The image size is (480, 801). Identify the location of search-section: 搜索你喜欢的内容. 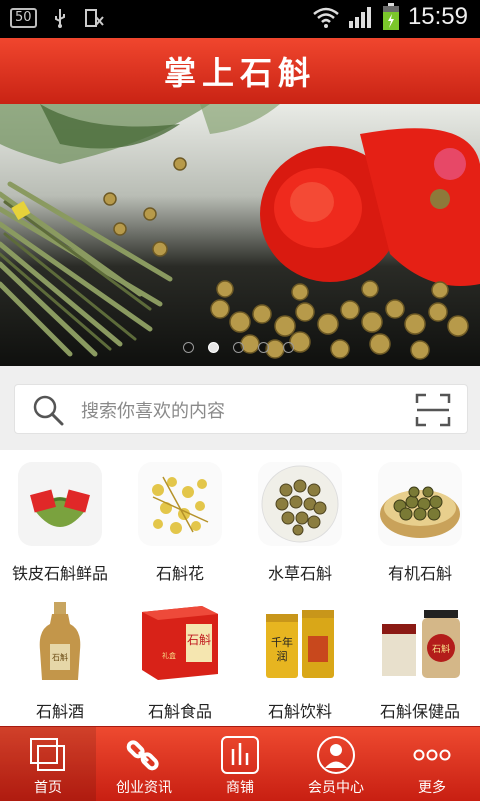
(240, 408).